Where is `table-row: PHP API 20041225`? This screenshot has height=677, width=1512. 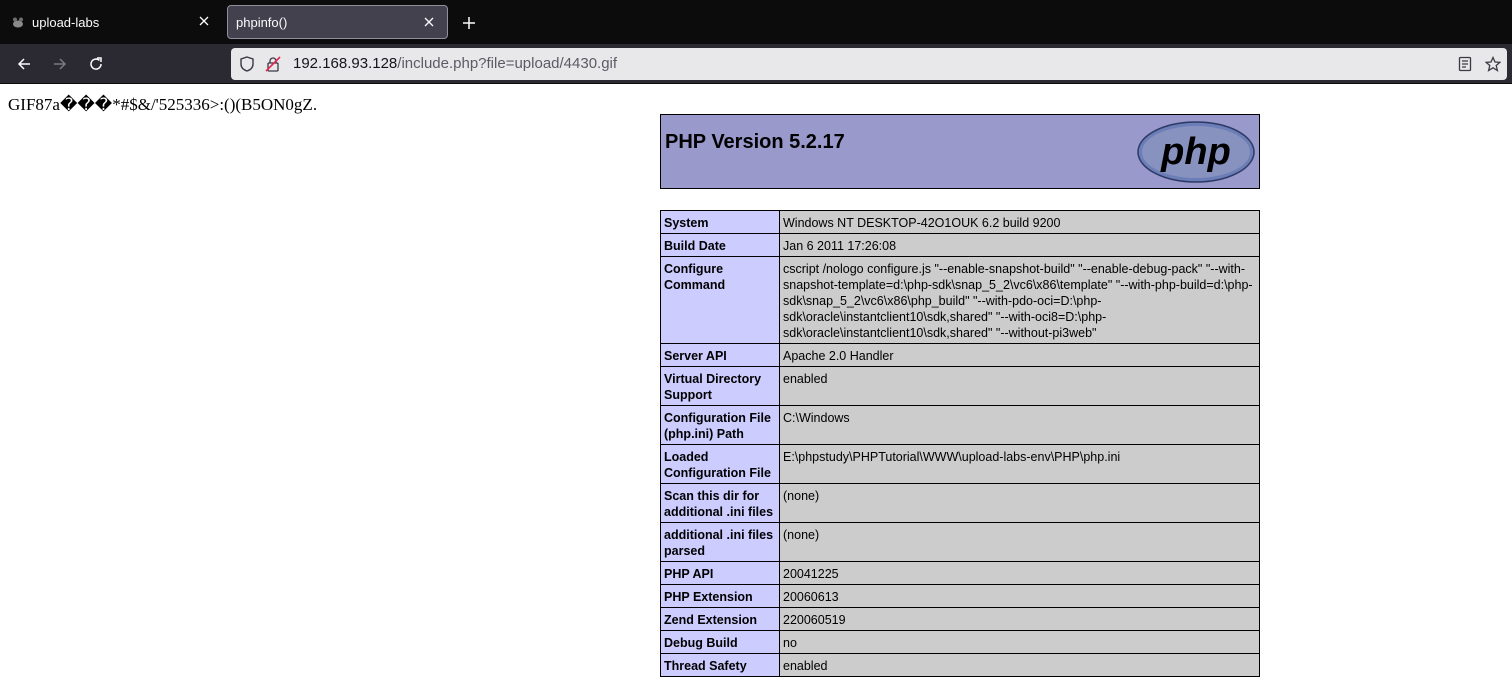
table-row: PHP API 20041225 is located at coordinates (960, 573).